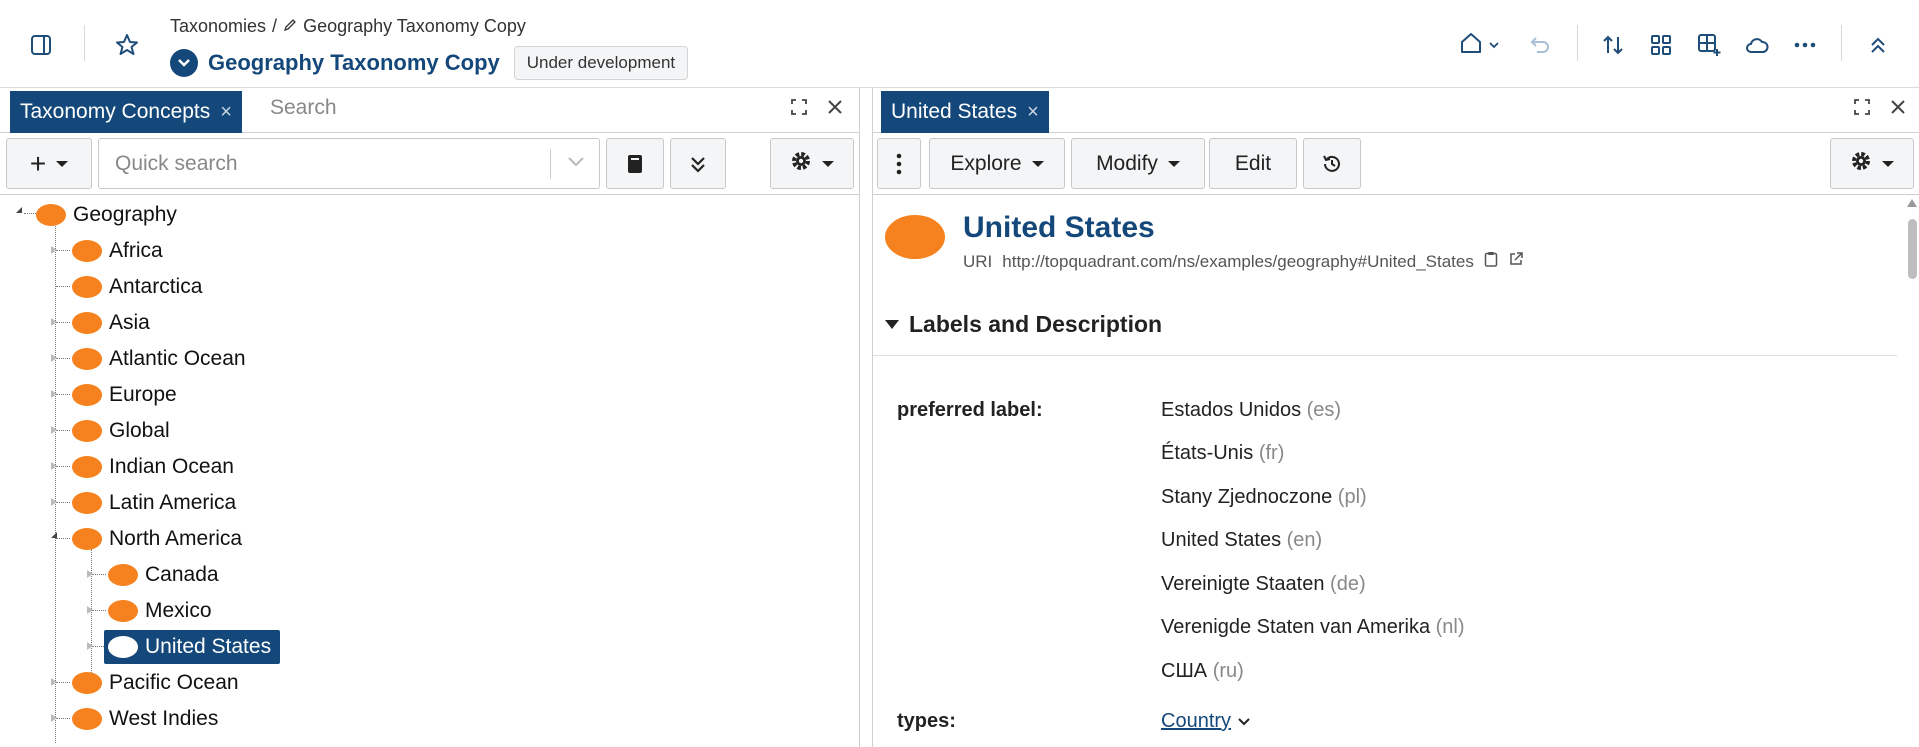  Describe the element at coordinates (173, 502) in the screenshot. I see `tree-node-label: Latin America` at that location.